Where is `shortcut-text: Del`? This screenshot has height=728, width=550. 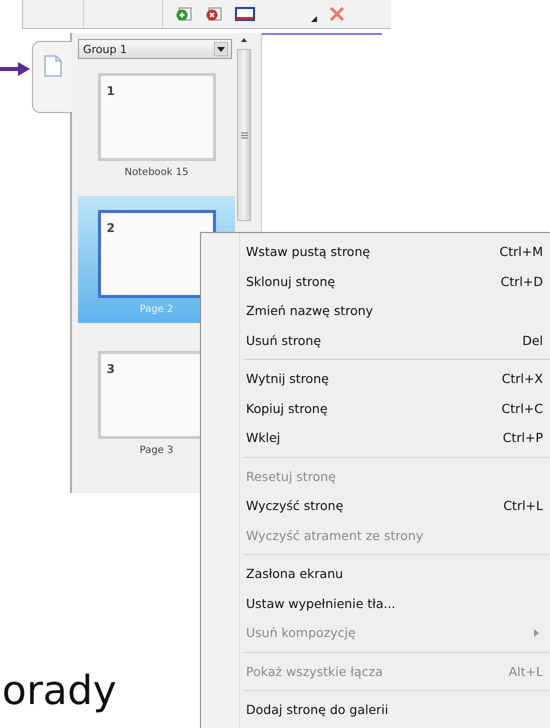
shortcut-text: Del is located at coordinates (532, 340).